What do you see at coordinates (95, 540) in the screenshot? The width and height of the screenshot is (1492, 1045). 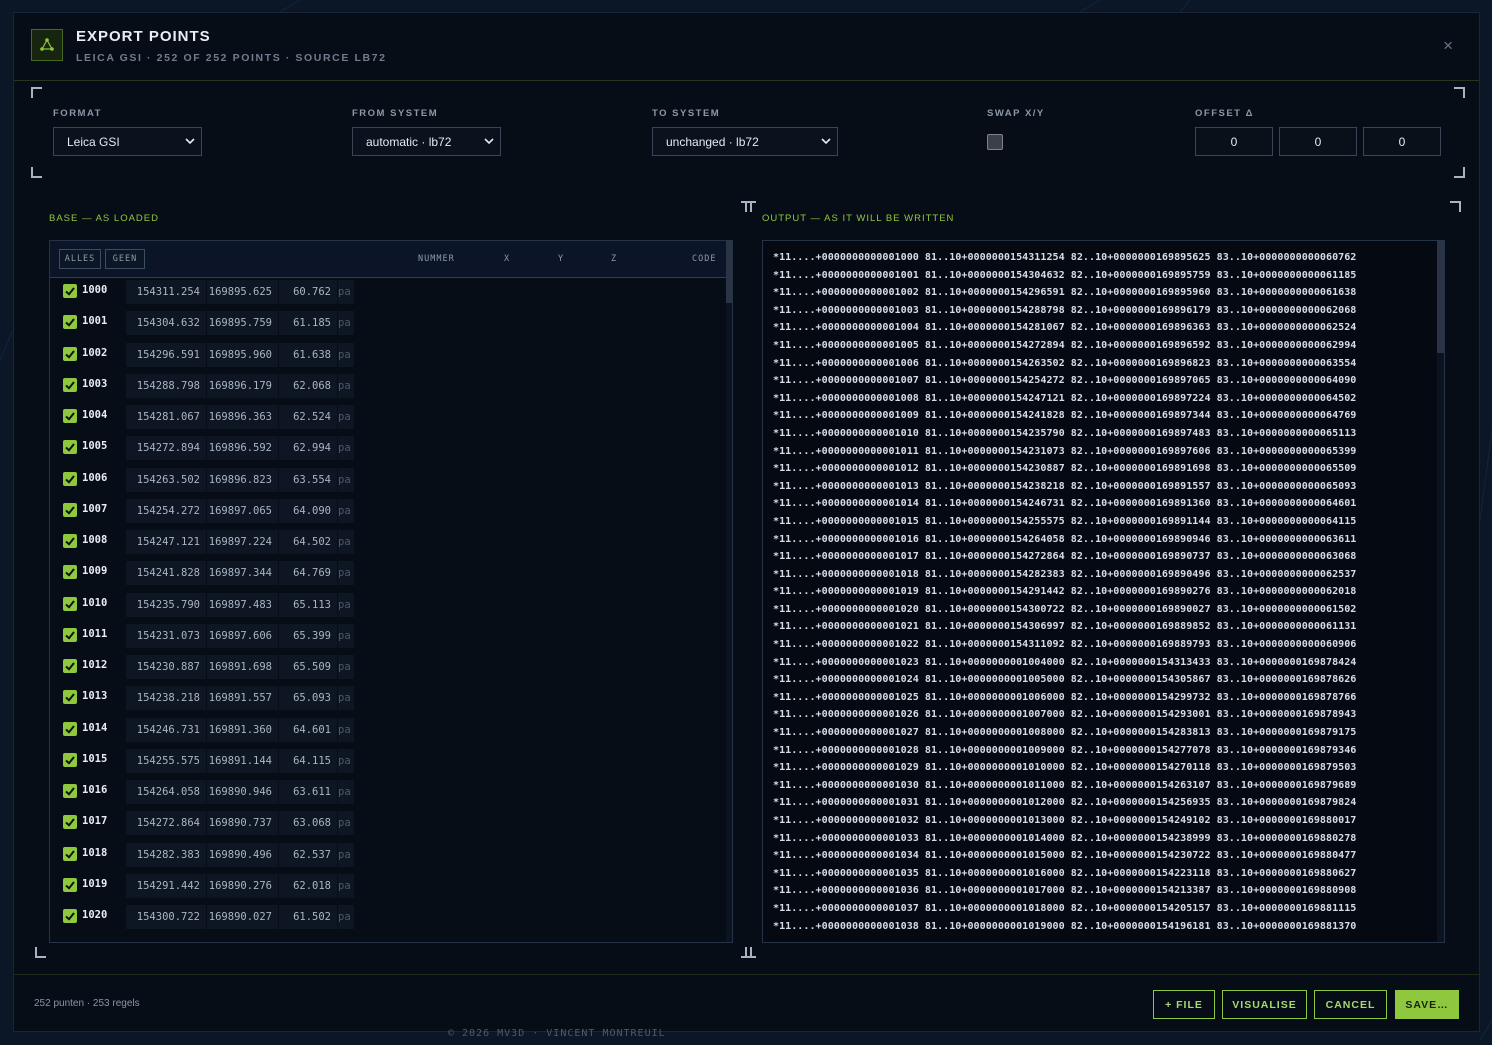 I see `point-number: 1008` at bounding box center [95, 540].